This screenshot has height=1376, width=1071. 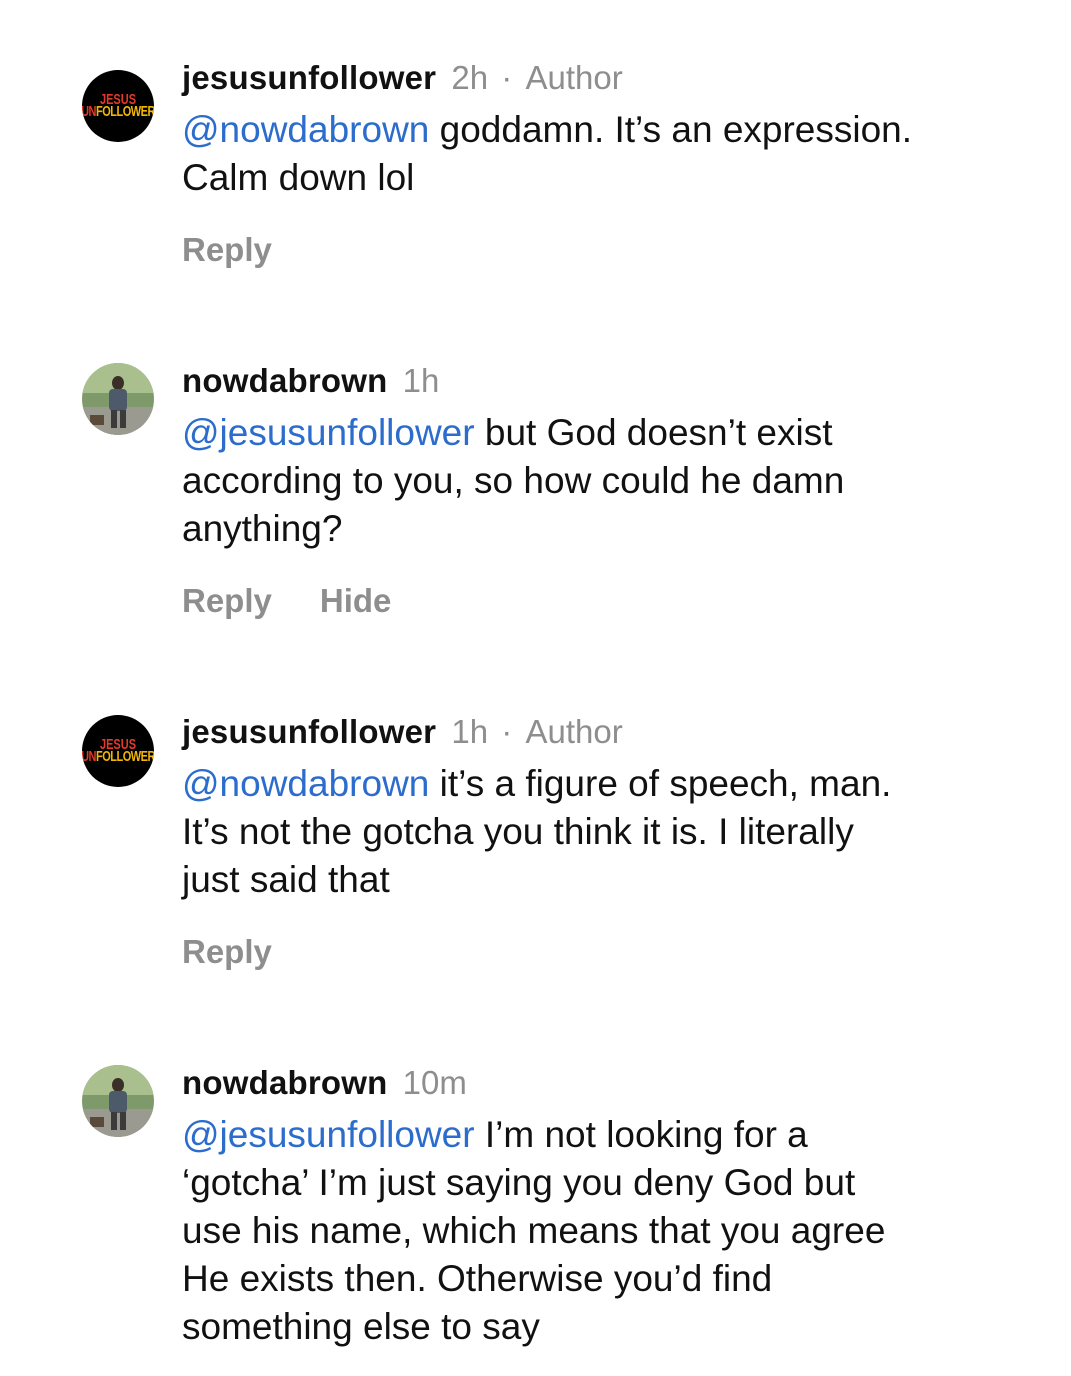 What do you see at coordinates (534, 1230) in the screenshot?
I see `comment-text-line: use his name, which means that you agree` at bounding box center [534, 1230].